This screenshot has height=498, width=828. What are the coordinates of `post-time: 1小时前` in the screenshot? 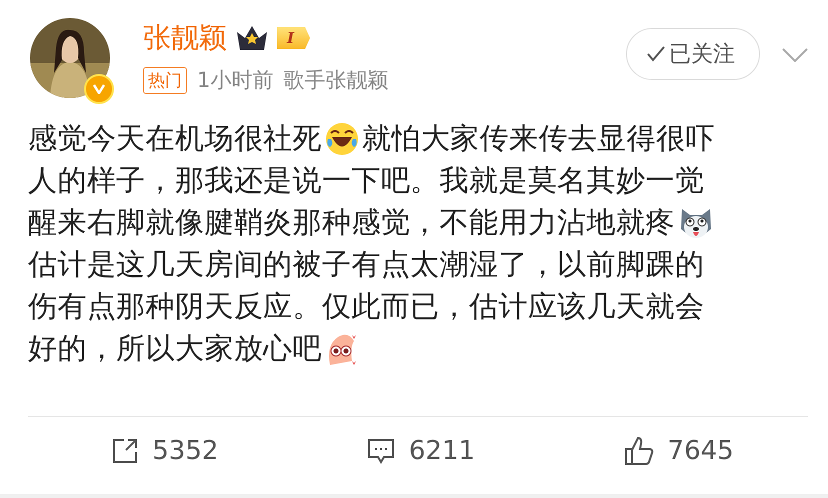 It's located at (235, 80).